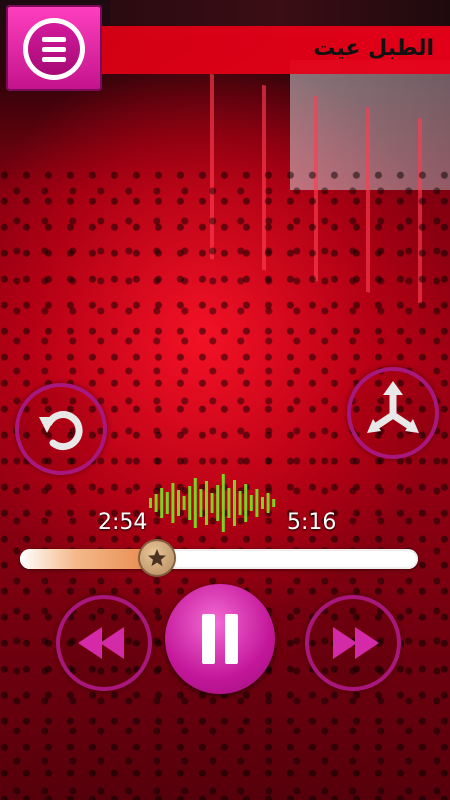  What do you see at coordinates (219, 558) in the screenshot?
I see `seek-bar` at bounding box center [219, 558].